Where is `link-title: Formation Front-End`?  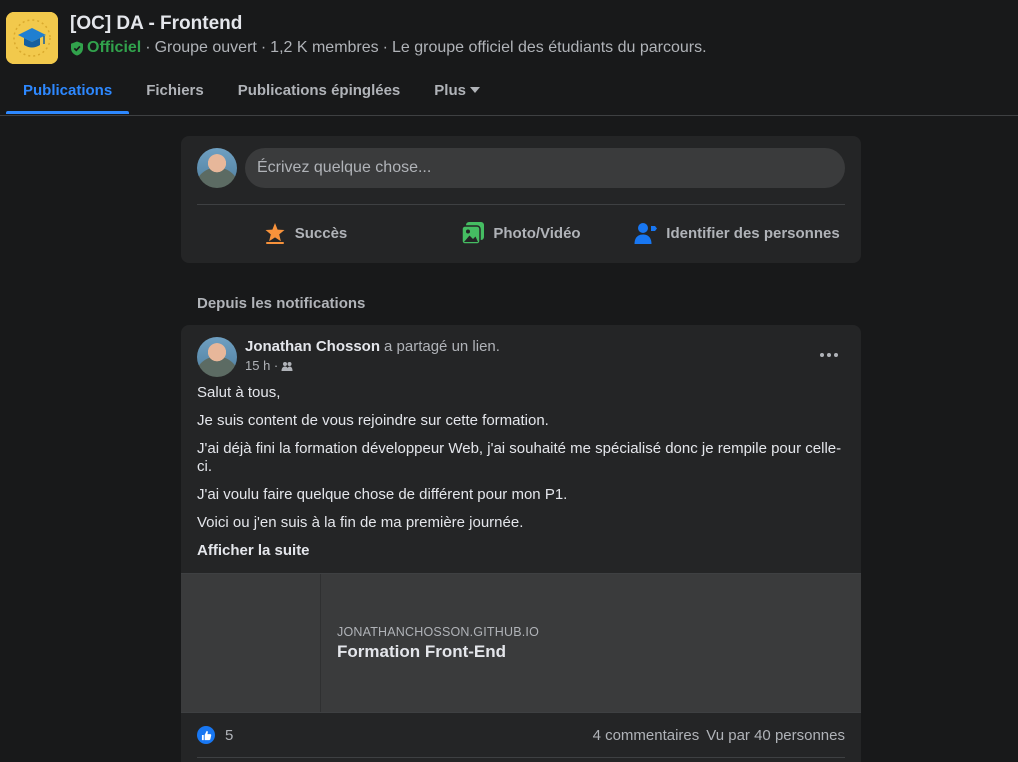 link-title: Formation Front-End is located at coordinates (422, 651).